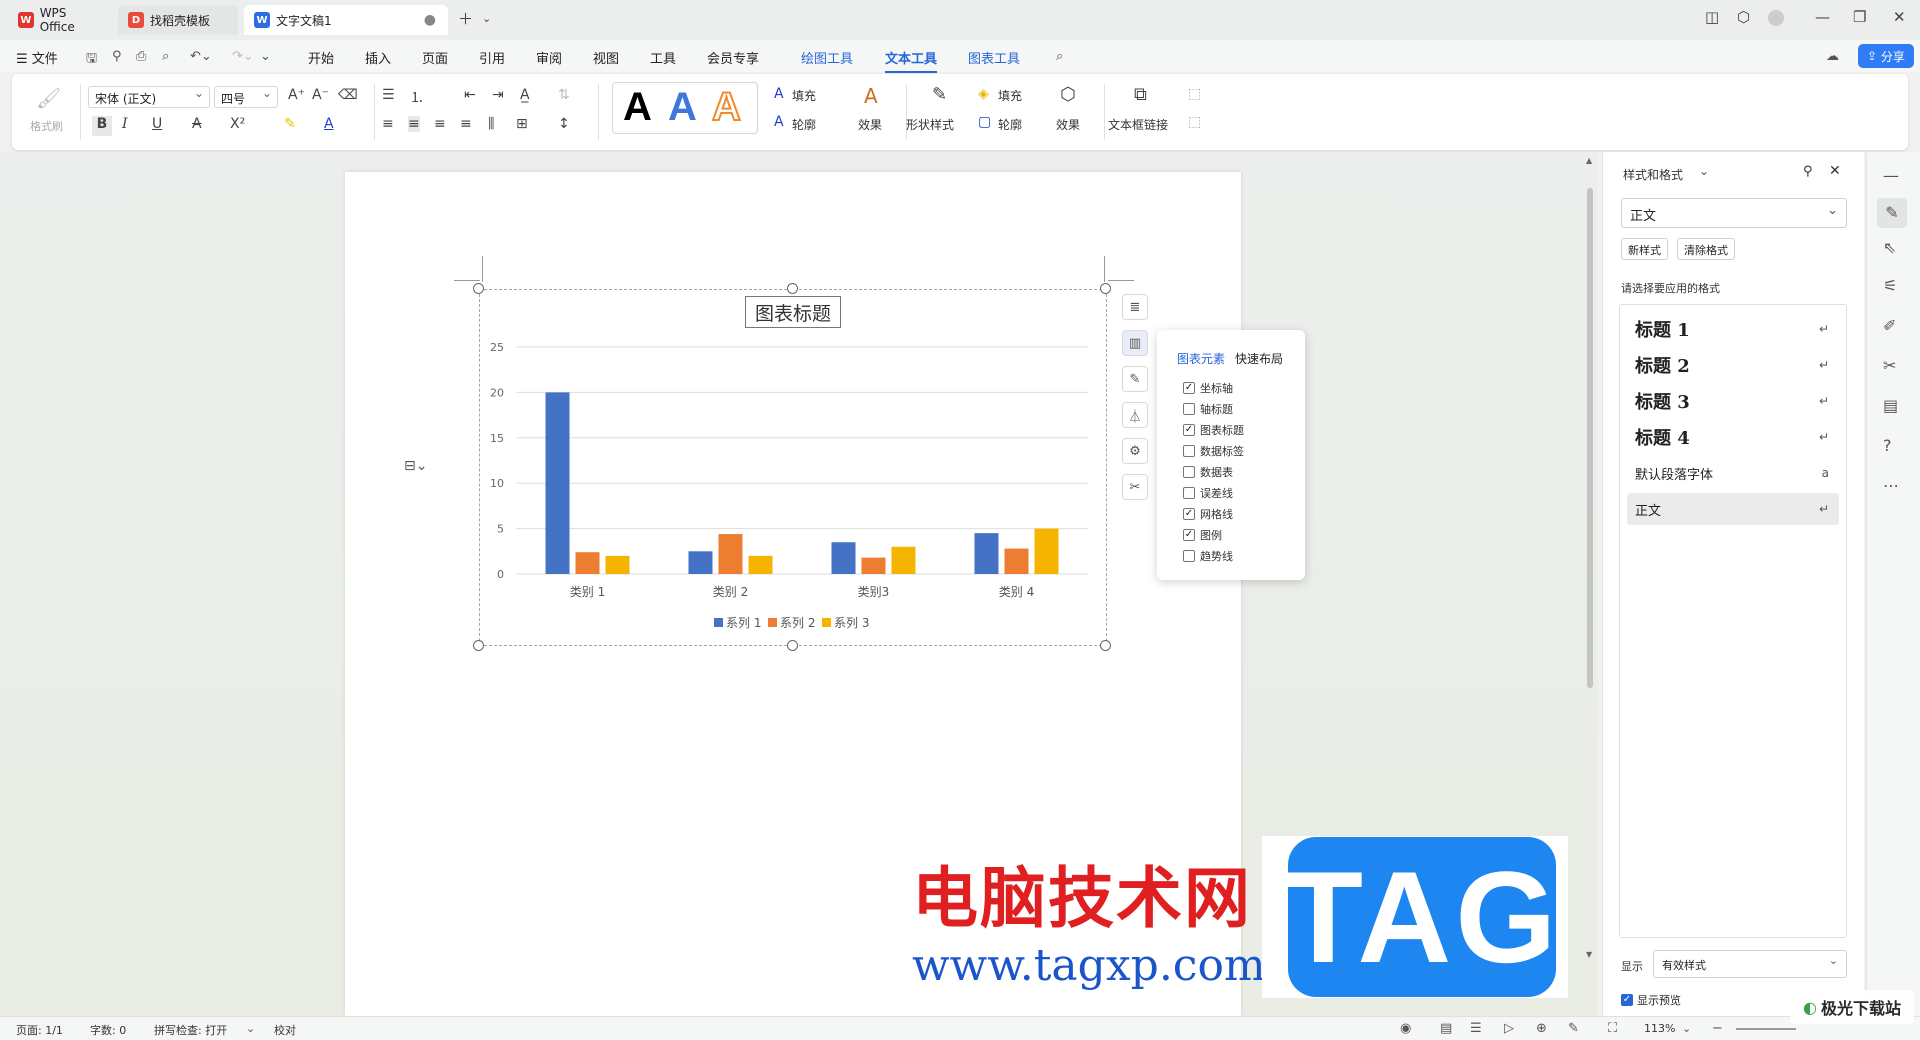  Describe the element at coordinates (637, 107) in the screenshot. I see `wordart-black-icon: A` at that location.